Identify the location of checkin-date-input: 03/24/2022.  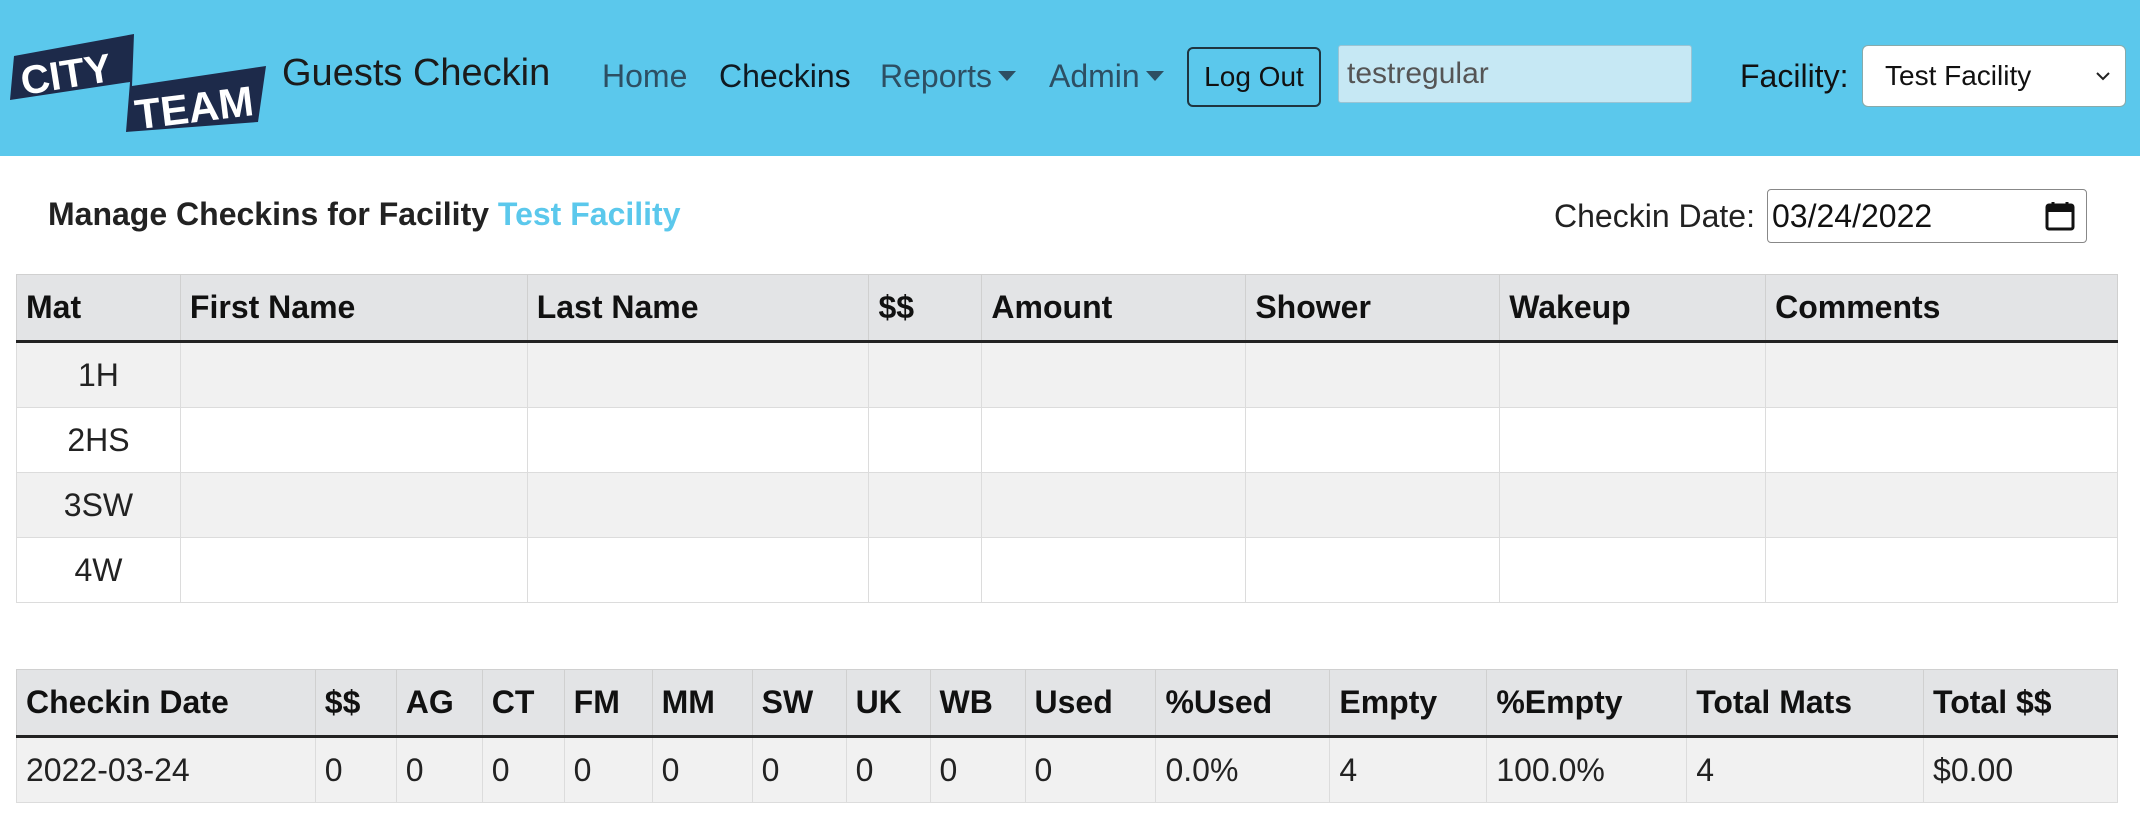
(1927, 216).